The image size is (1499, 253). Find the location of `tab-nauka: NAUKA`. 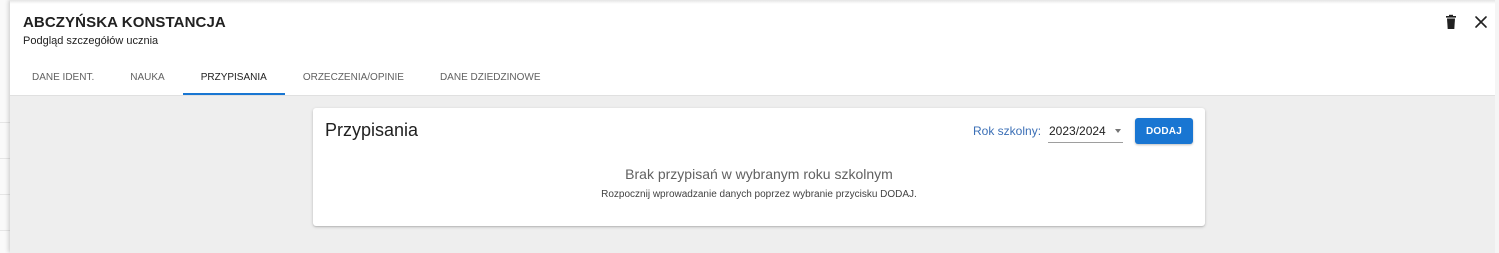

tab-nauka: NAUKA is located at coordinates (147, 77).